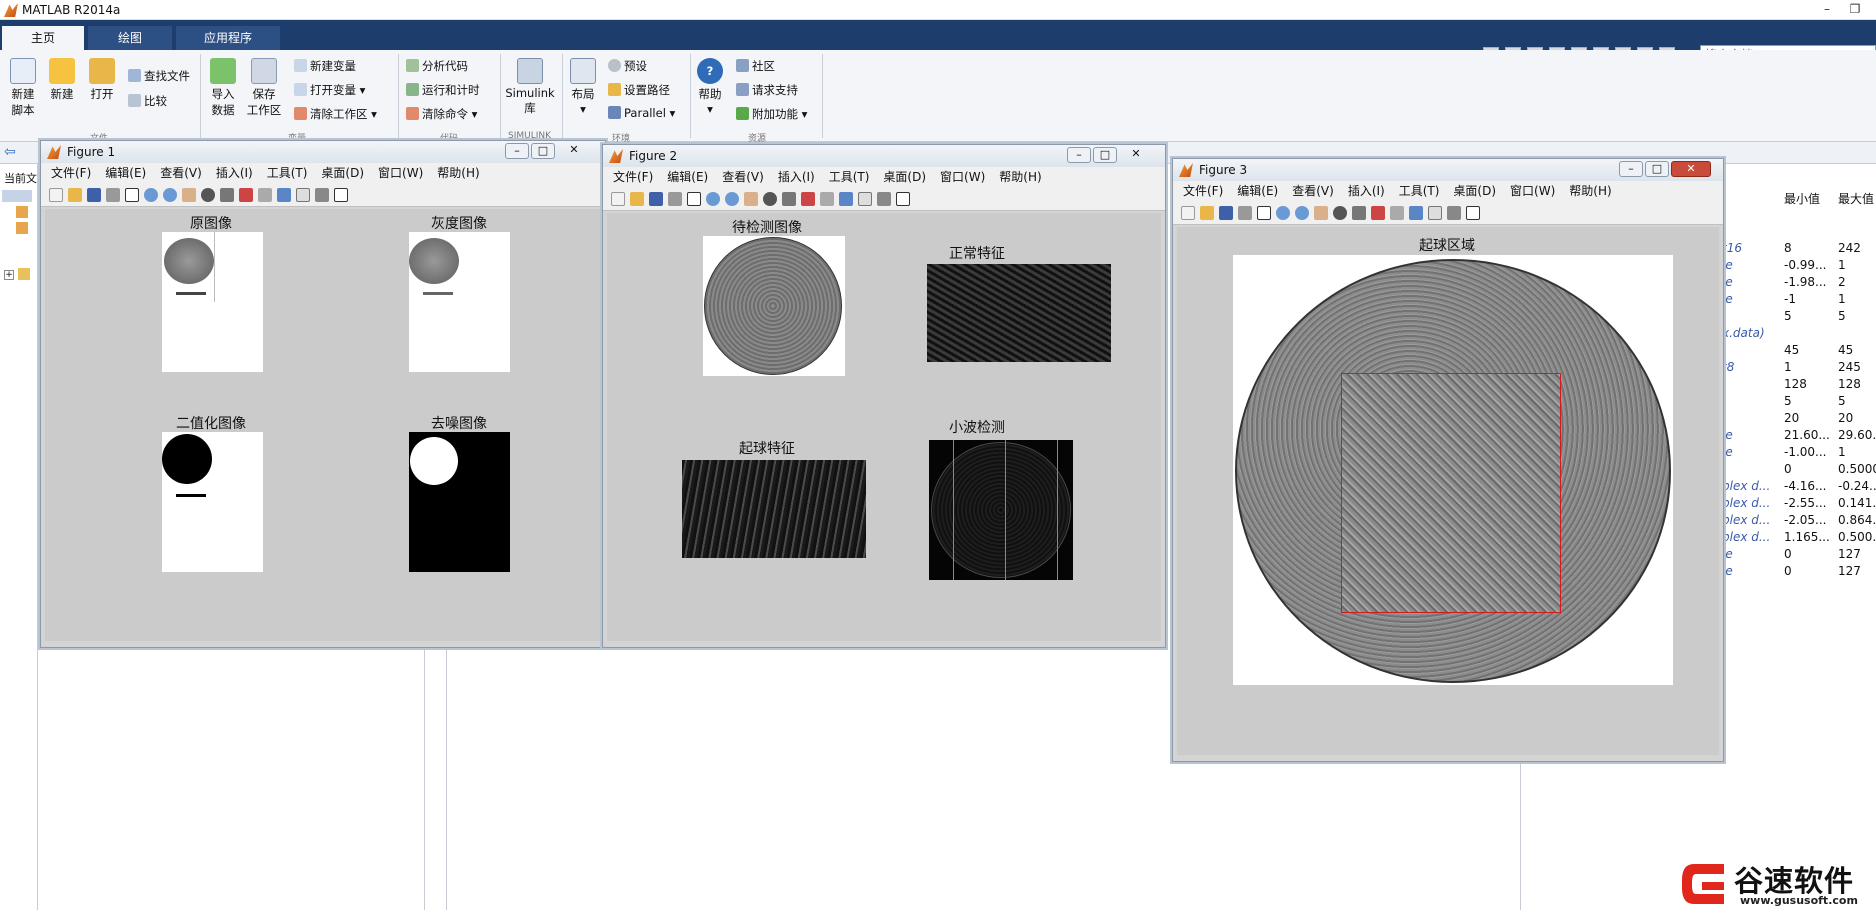 The image size is (1876, 913). What do you see at coordinates (23, 88) in the screenshot?
I see `new-script-button: 新建 脚本` at bounding box center [23, 88].